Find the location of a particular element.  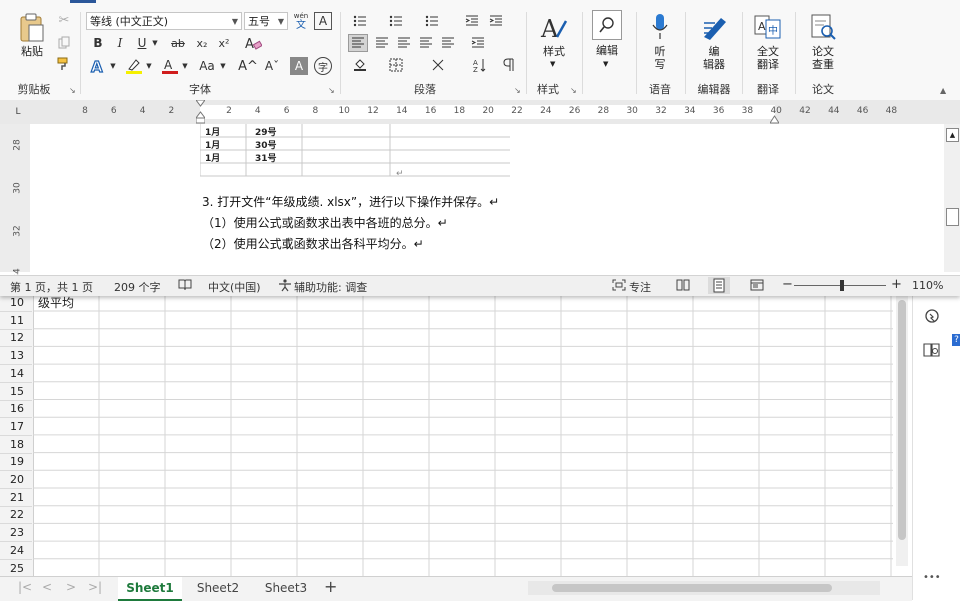

search-icon is located at coordinates (607, 25).